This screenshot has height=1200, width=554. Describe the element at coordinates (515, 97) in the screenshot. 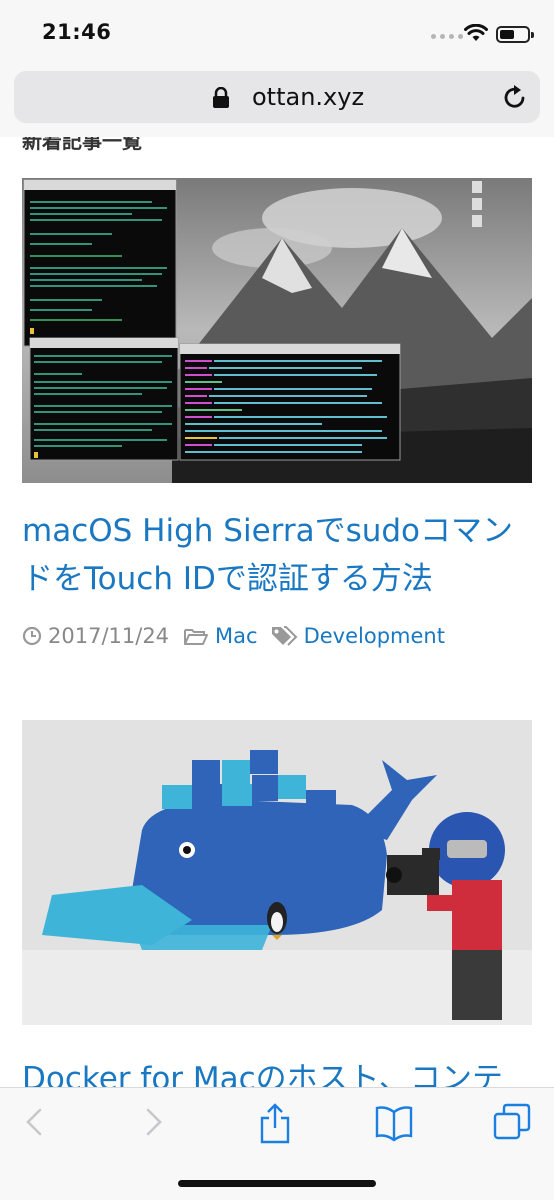

I see `reload-icon` at that location.